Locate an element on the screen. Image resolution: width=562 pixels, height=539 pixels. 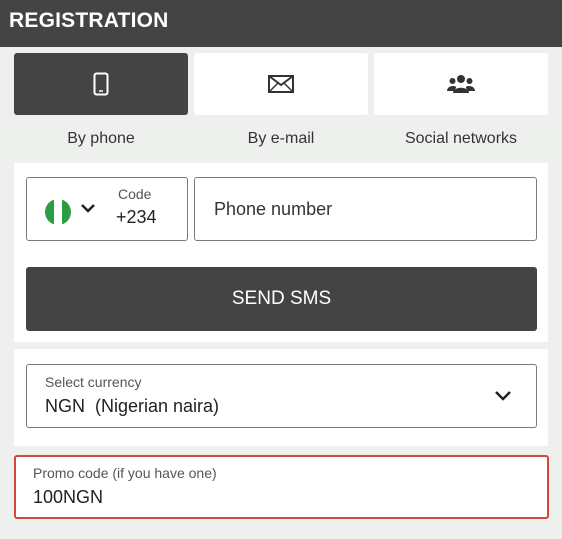
tab-social-networks is located at coordinates (461, 84).